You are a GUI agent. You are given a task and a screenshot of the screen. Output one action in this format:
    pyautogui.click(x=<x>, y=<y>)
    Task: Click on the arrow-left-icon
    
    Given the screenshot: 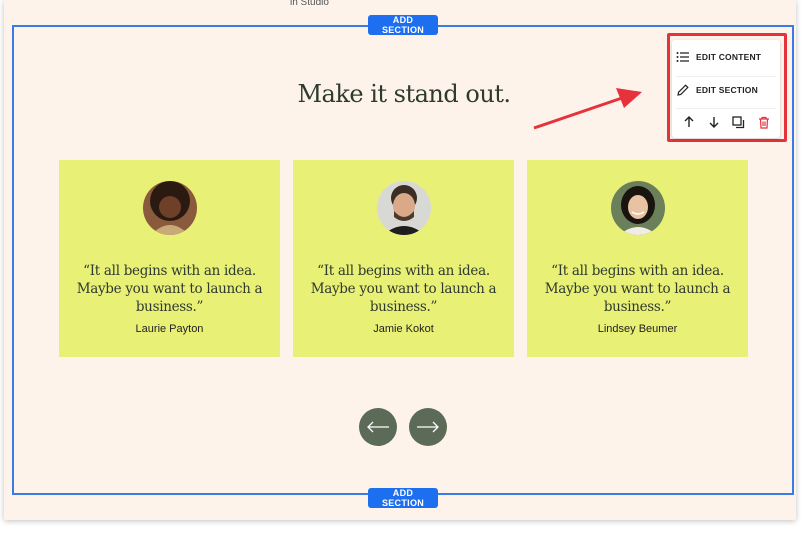 What is the action you would take?
    pyautogui.click(x=378, y=427)
    